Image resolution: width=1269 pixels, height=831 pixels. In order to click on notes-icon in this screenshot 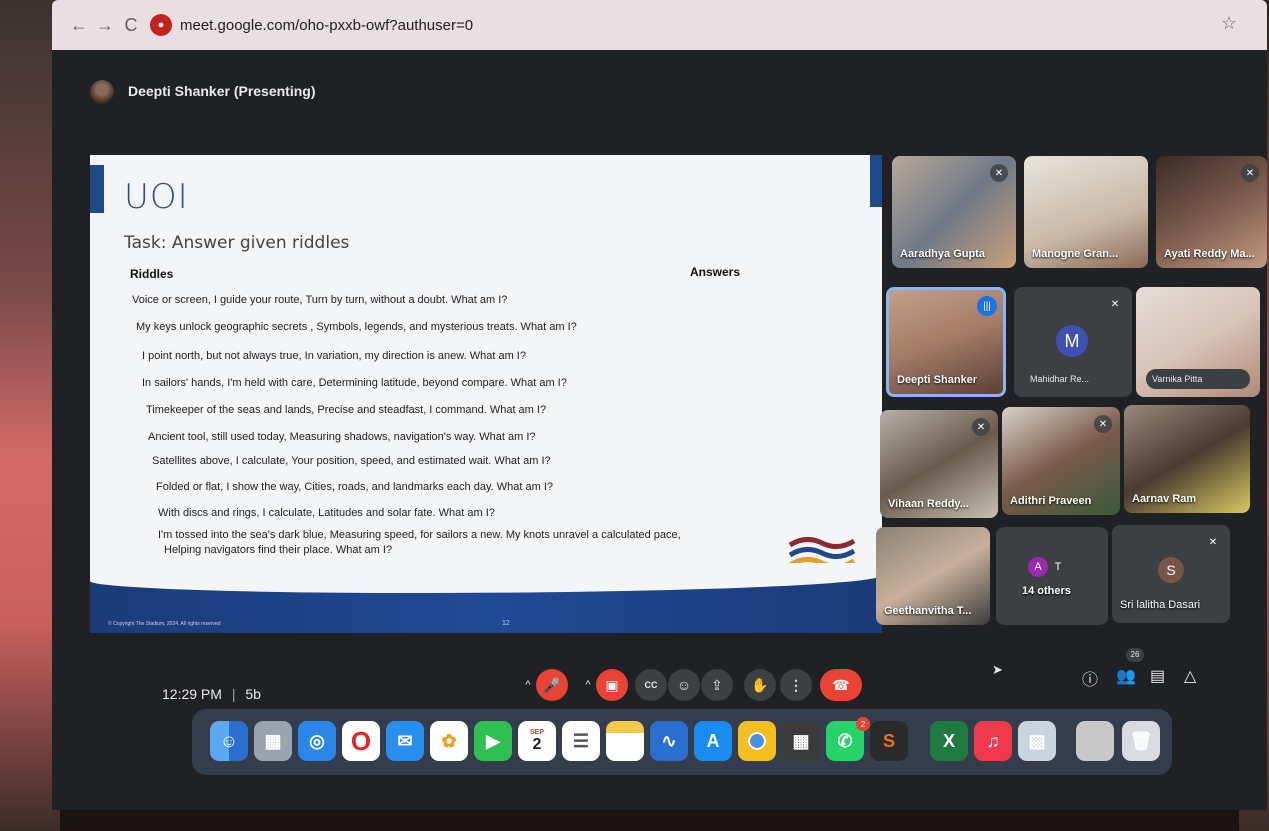, I will do `click(625, 741)`.